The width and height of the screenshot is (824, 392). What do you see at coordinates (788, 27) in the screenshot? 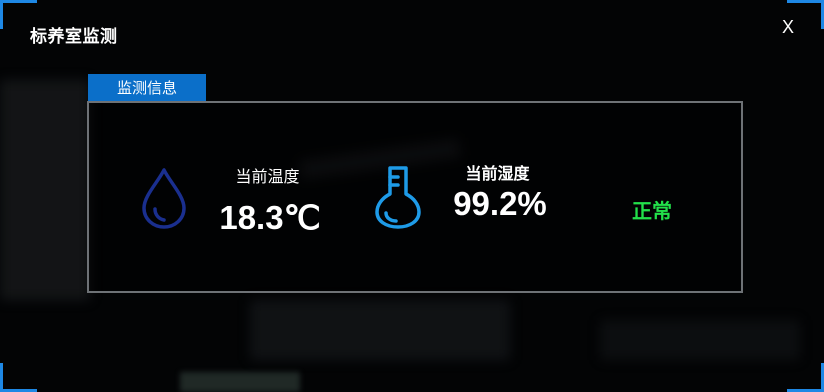
I see `close-button: X` at bounding box center [788, 27].